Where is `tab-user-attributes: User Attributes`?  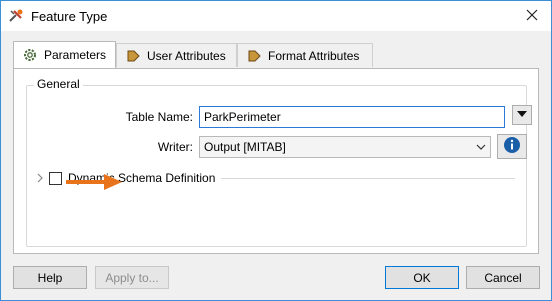 tab-user-attributes: User Attributes is located at coordinates (176, 55).